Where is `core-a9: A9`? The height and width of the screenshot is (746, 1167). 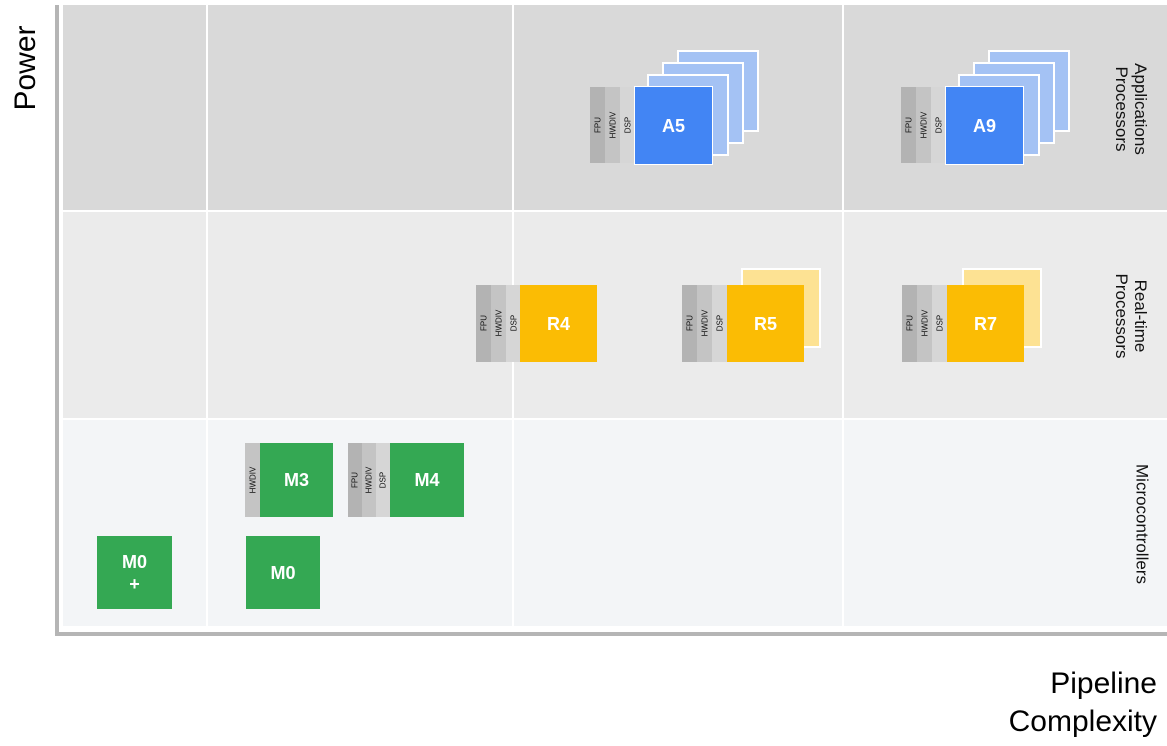
core-a9: A9 is located at coordinates (984, 125).